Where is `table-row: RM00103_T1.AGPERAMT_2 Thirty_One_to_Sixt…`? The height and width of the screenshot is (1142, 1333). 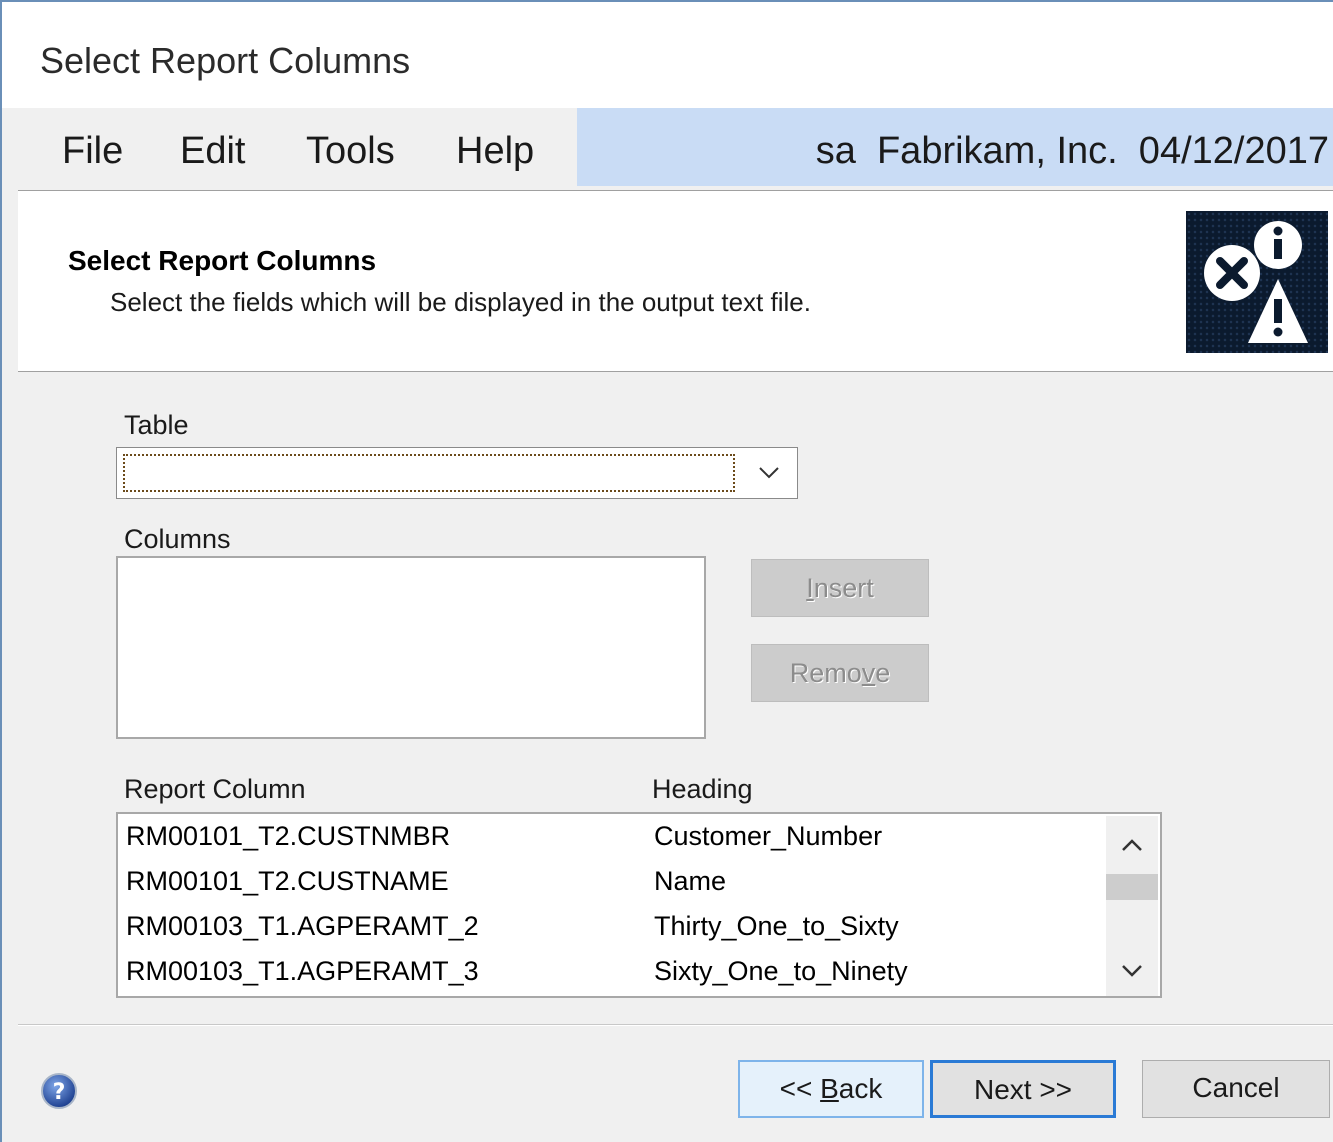
table-row: RM00103_T1.AGPERAMT_2 Thirty_One_to_Sixt… is located at coordinates (616, 926).